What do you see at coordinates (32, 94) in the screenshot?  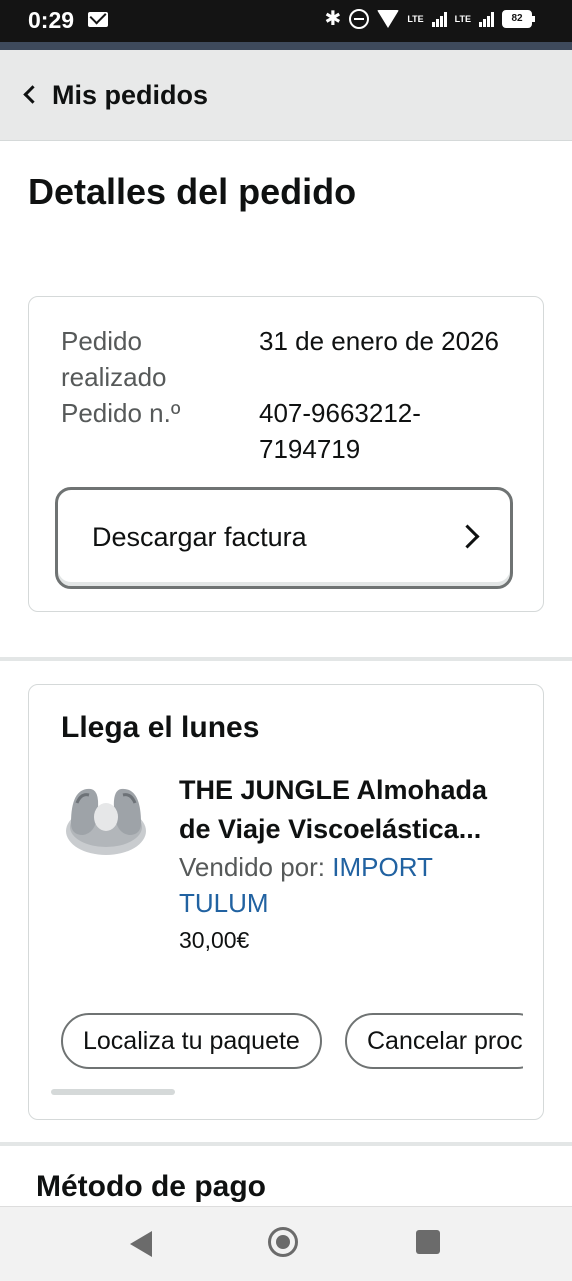 I see `chevron-left-icon` at bounding box center [32, 94].